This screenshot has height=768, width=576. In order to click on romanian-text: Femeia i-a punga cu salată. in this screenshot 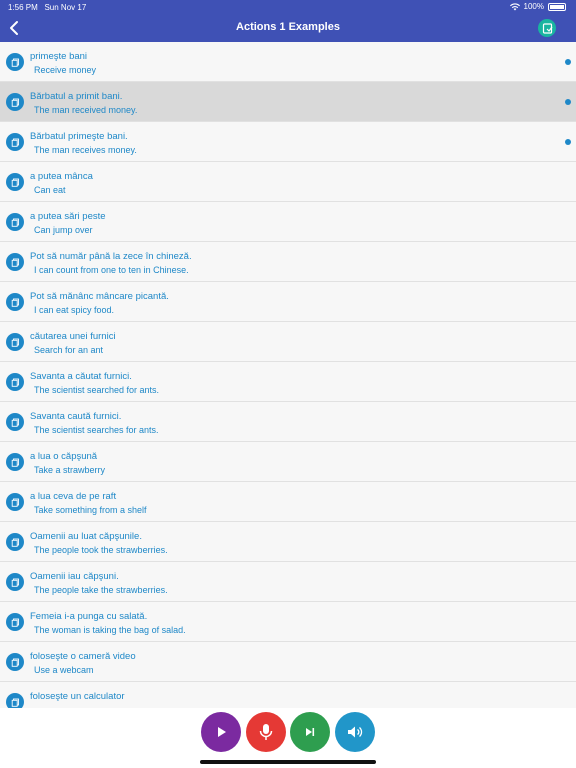, I will do `click(89, 616)`.